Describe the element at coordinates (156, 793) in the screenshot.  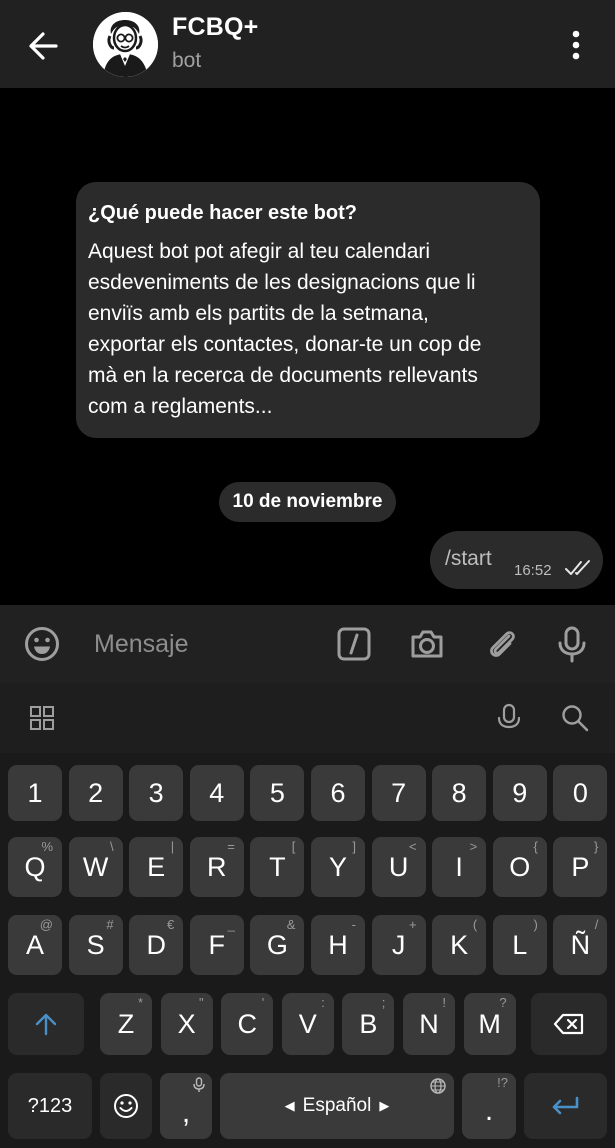
I see `key-3: 3` at that location.